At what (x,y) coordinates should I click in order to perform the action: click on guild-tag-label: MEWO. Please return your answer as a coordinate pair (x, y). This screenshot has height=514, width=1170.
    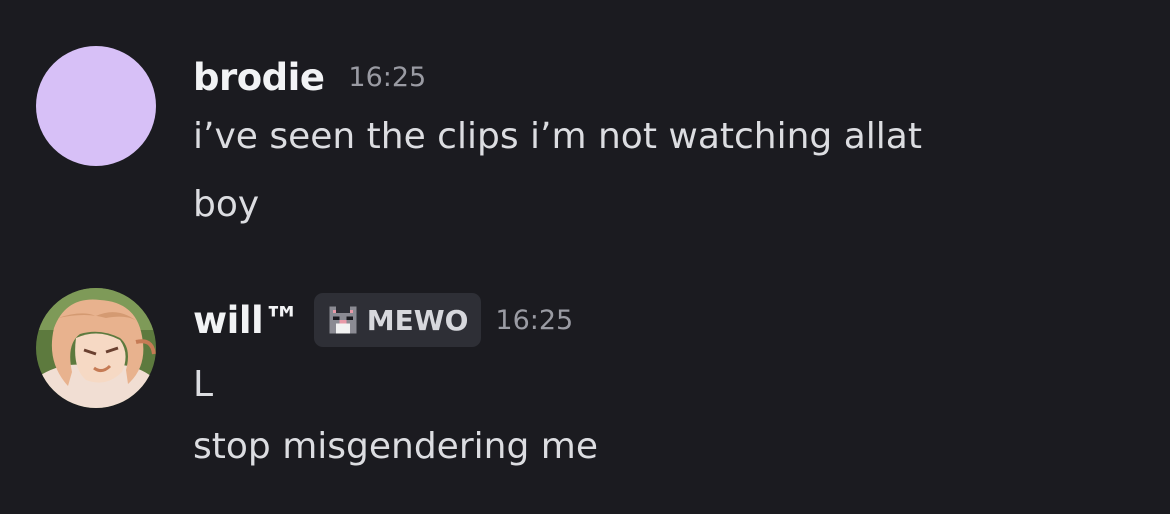
    Looking at the image, I should click on (417, 320).